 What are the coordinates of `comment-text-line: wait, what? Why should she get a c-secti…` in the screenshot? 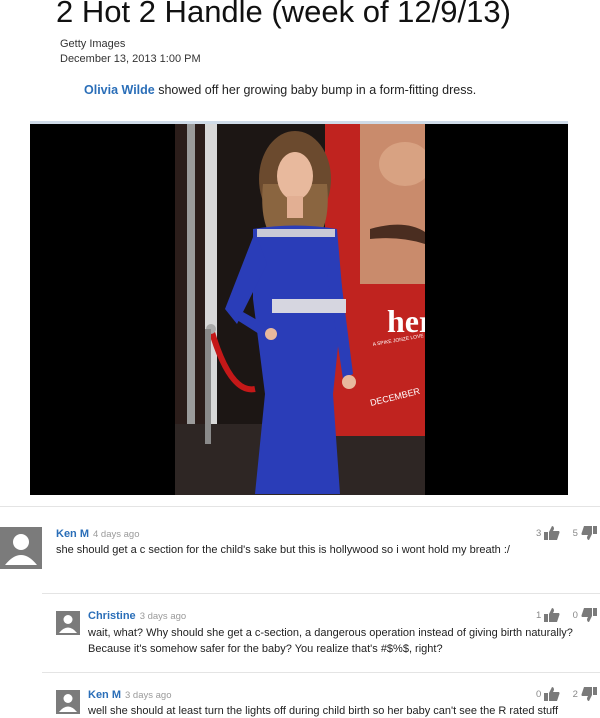 It's located at (330, 633).